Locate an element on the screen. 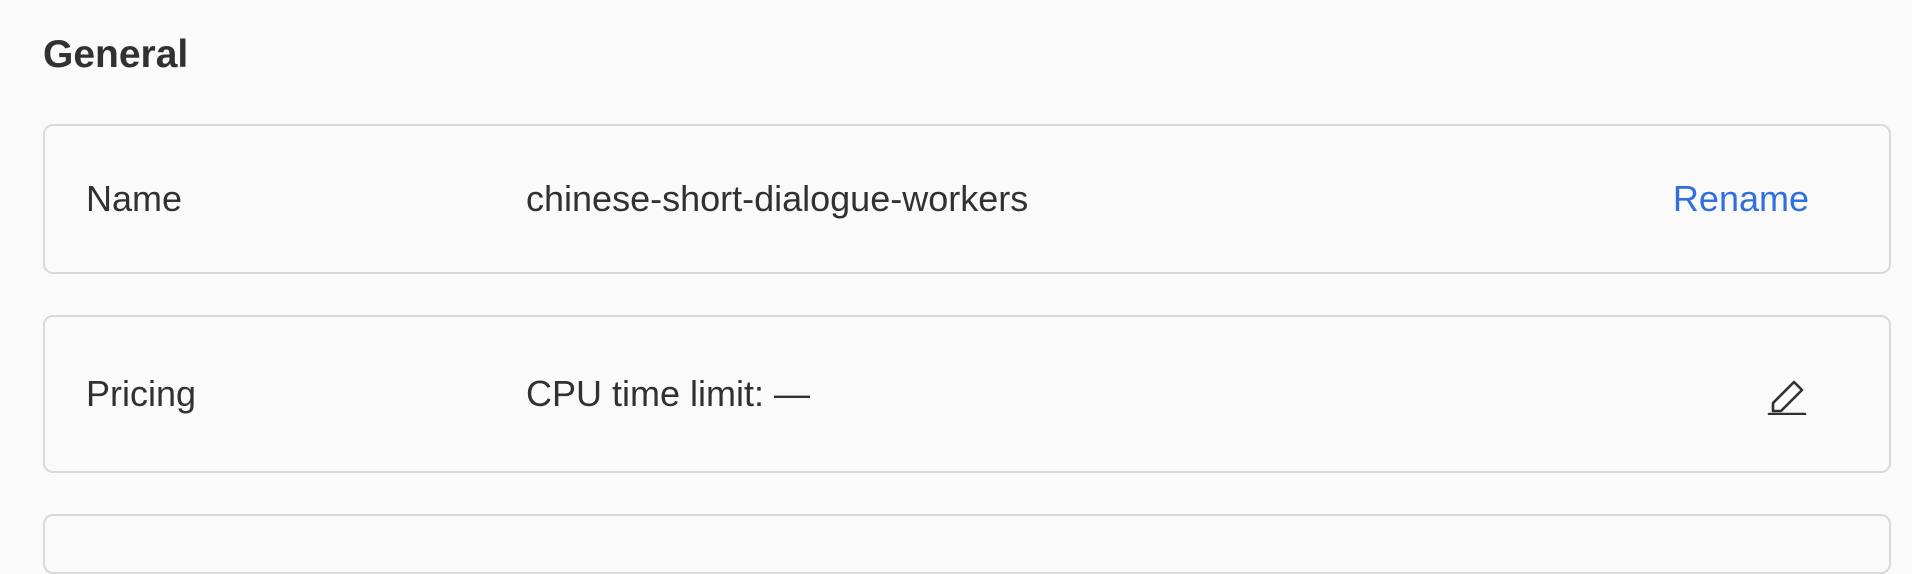 Image resolution: width=1912 pixels, height=574 pixels. section-title: General is located at coordinates (116, 54).